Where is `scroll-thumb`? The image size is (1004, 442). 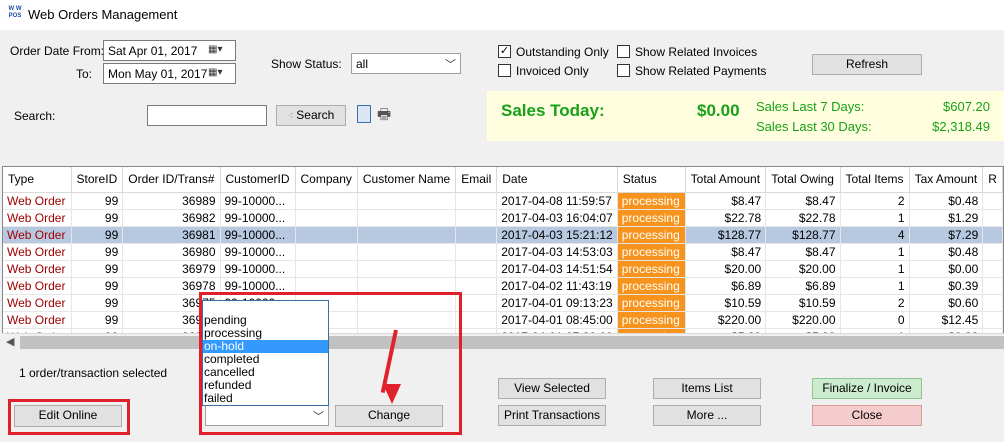 scroll-thumb is located at coordinates (512, 342).